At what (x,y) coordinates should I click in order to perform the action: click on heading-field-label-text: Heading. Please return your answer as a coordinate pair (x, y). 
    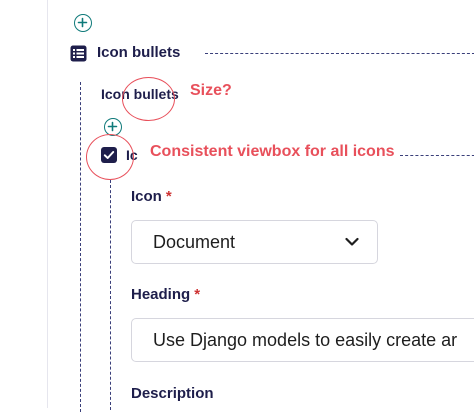
    Looking at the image, I should click on (161, 294).